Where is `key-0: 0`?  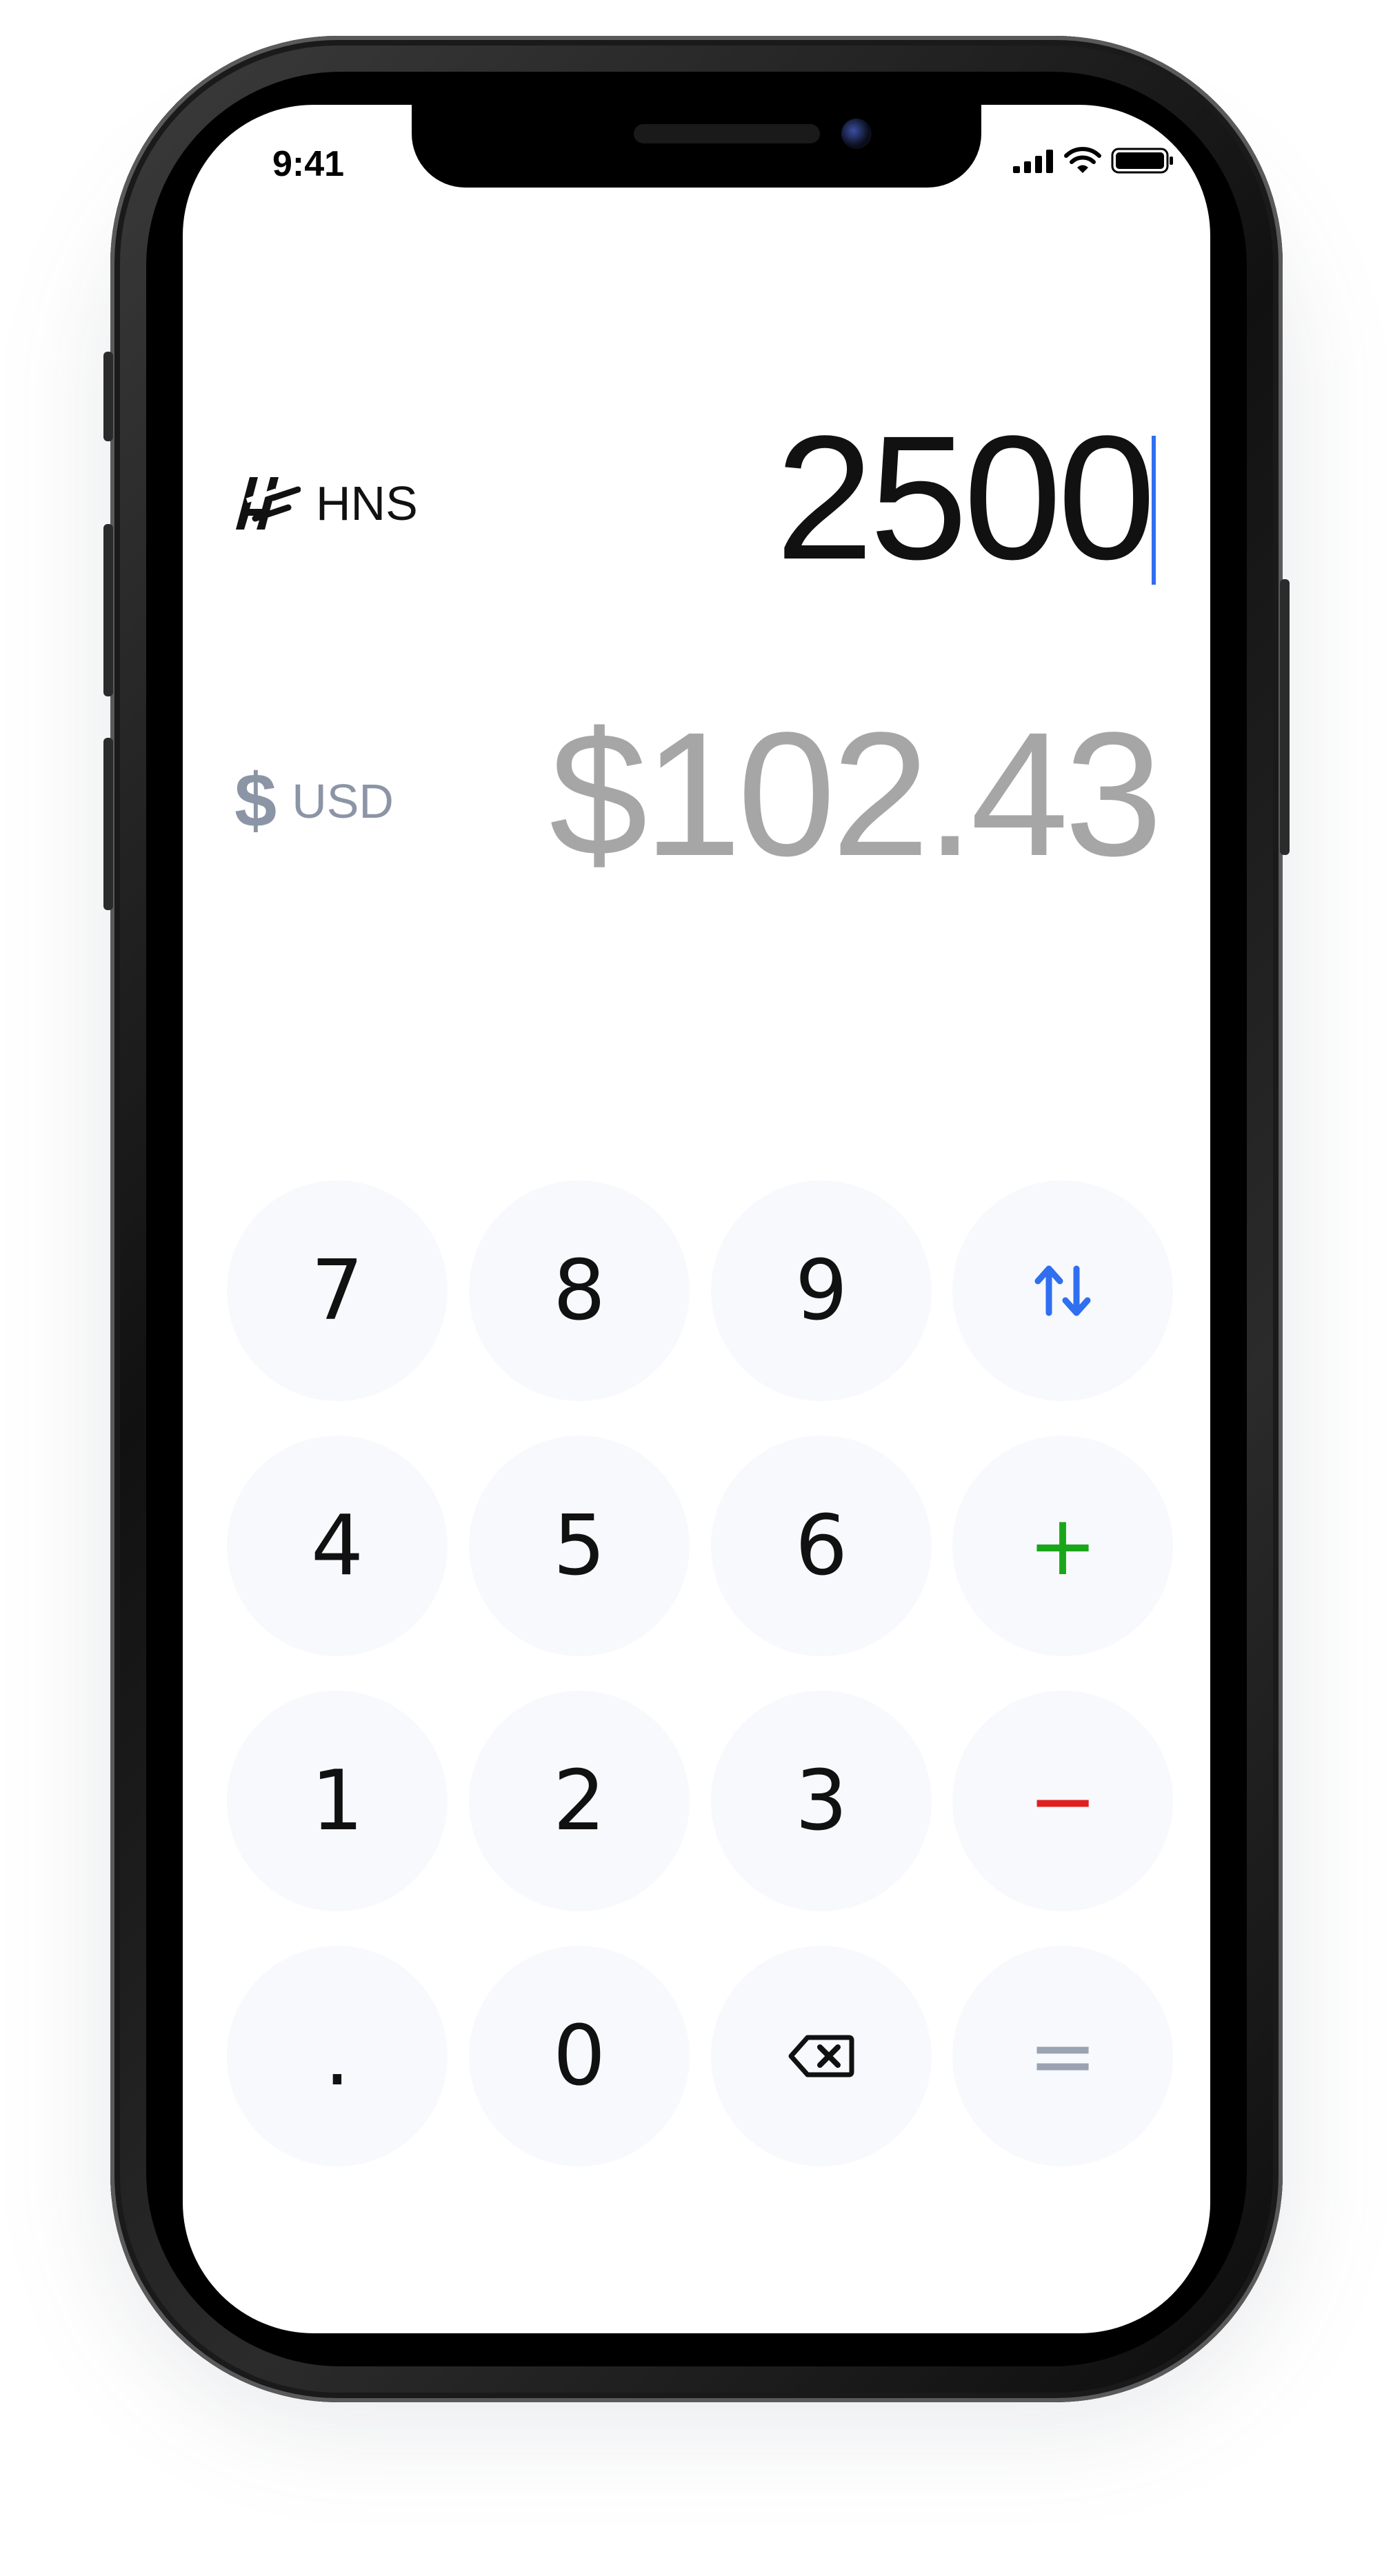
key-0: 0 is located at coordinates (579, 2056).